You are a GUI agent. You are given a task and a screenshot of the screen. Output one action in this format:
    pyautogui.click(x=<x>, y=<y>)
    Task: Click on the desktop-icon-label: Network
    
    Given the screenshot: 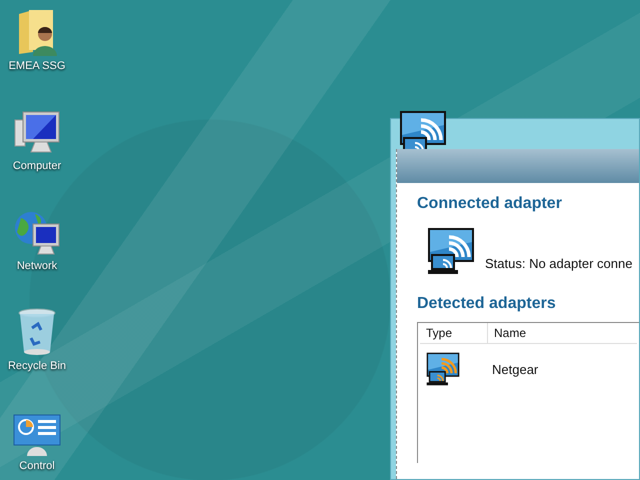 What is the action you would take?
    pyautogui.click(x=37, y=266)
    